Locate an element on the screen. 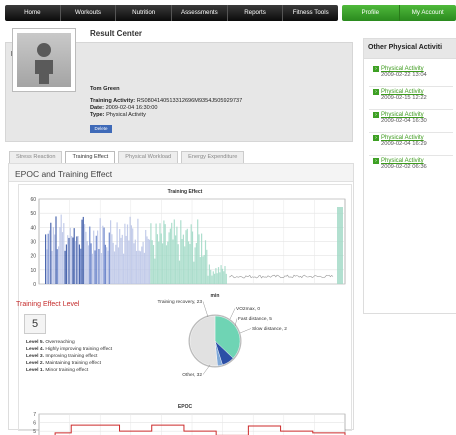  tab-physical-workload: Physical Workload is located at coordinates (148, 157).